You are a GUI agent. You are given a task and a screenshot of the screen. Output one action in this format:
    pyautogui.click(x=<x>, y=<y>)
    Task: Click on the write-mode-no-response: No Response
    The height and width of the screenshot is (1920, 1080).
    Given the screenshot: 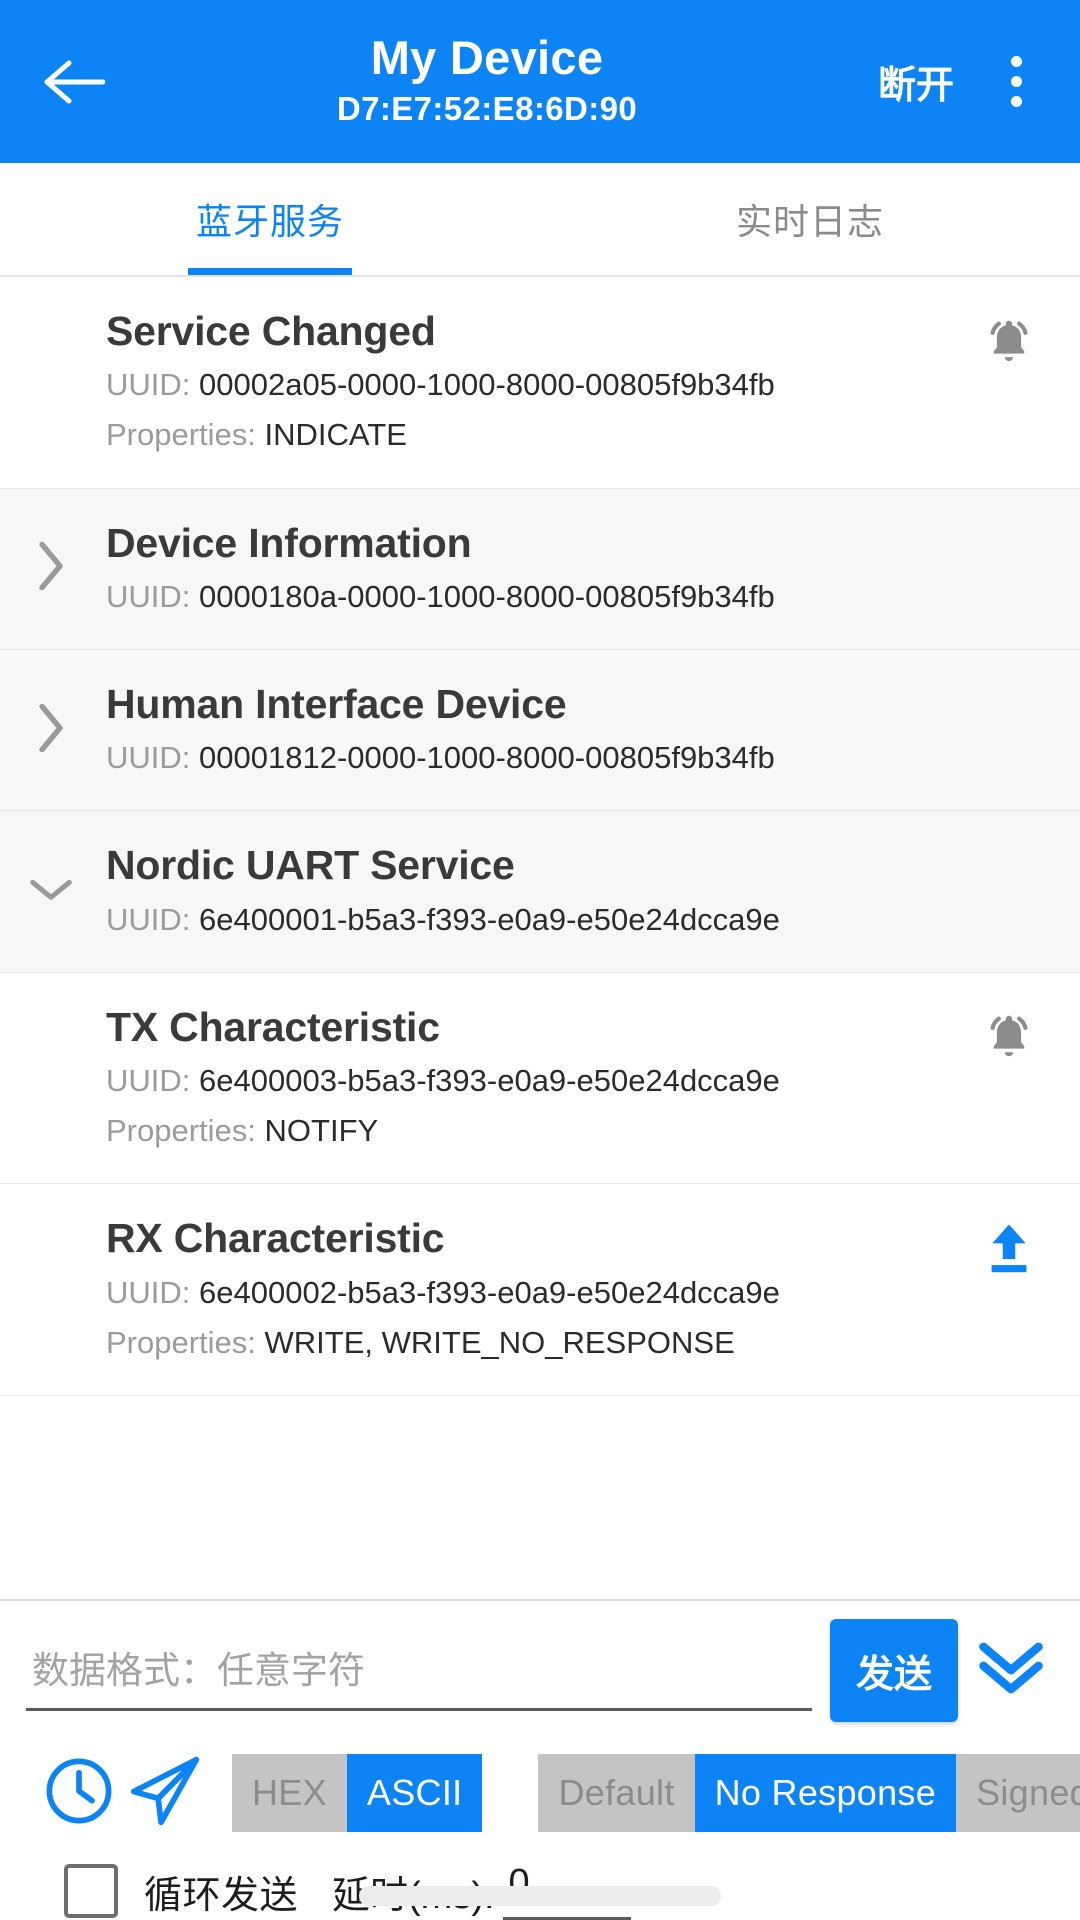 What is the action you would take?
    pyautogui.click(x=825, y=1793)
    